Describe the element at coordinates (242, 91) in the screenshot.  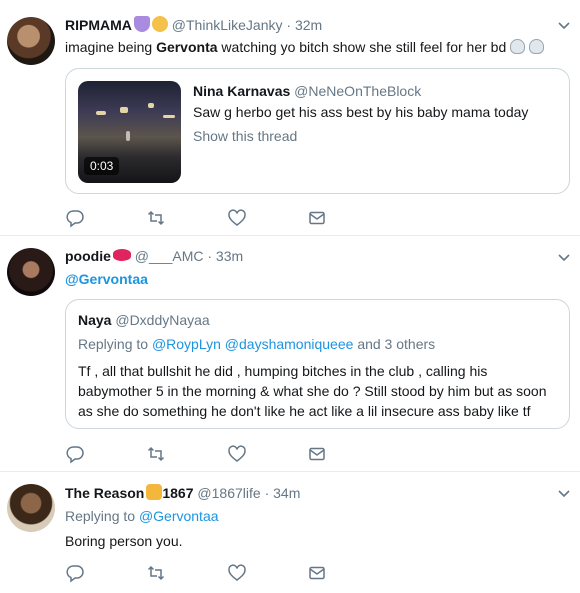
I see `quoted-display-name: Nina Karnavas` at that location.